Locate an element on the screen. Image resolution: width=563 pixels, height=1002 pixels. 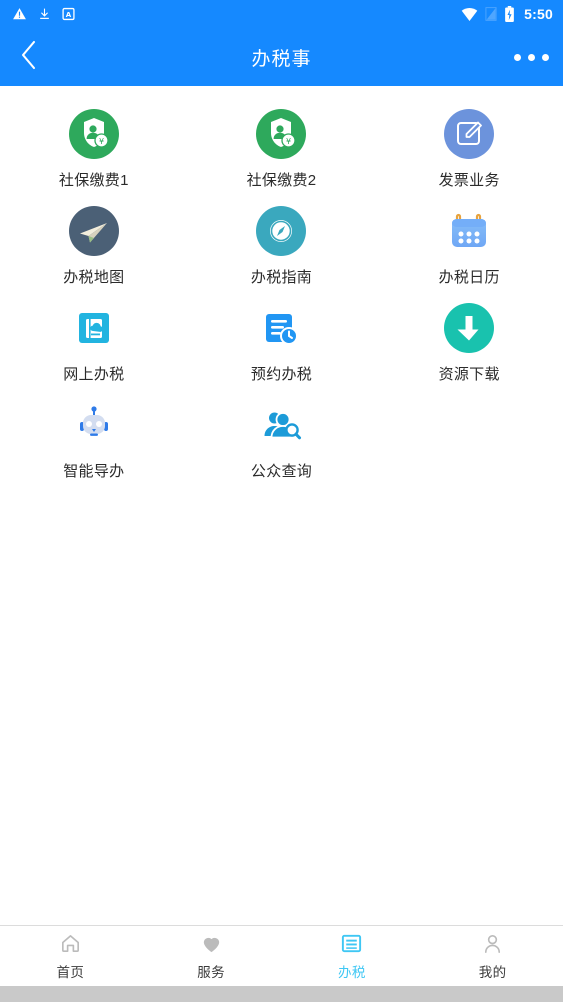
compass-guide-icon is located at coordinates (281, 231).